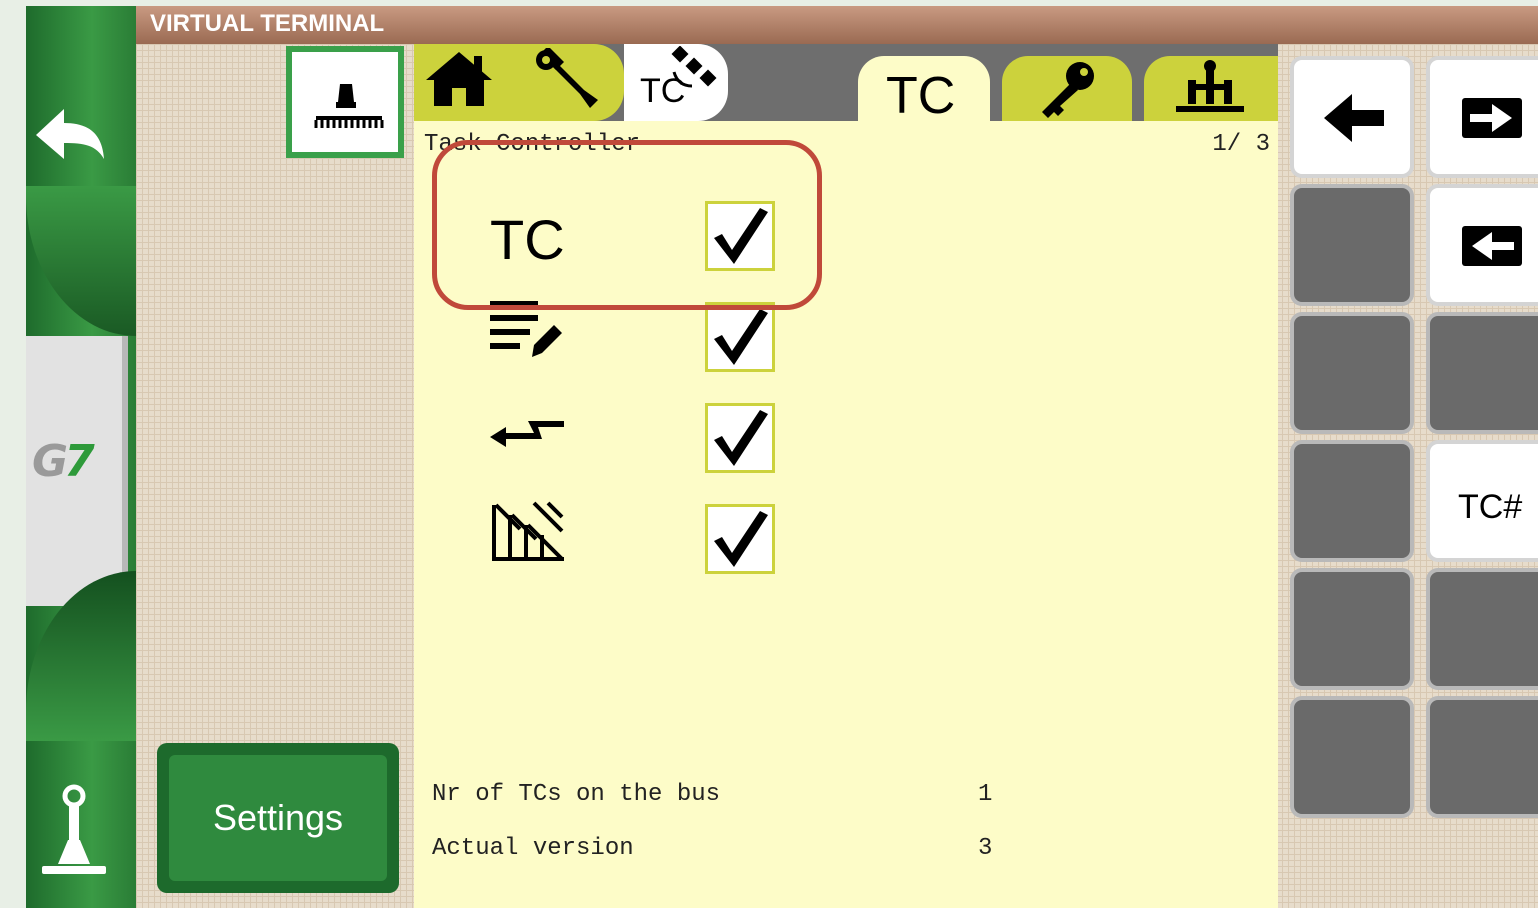 The image size is (1538, 908). What do you see at coordinates (533, 848) in the screenshot?
I see `info-version-label: Actual version` at bounding box center [533, 848].